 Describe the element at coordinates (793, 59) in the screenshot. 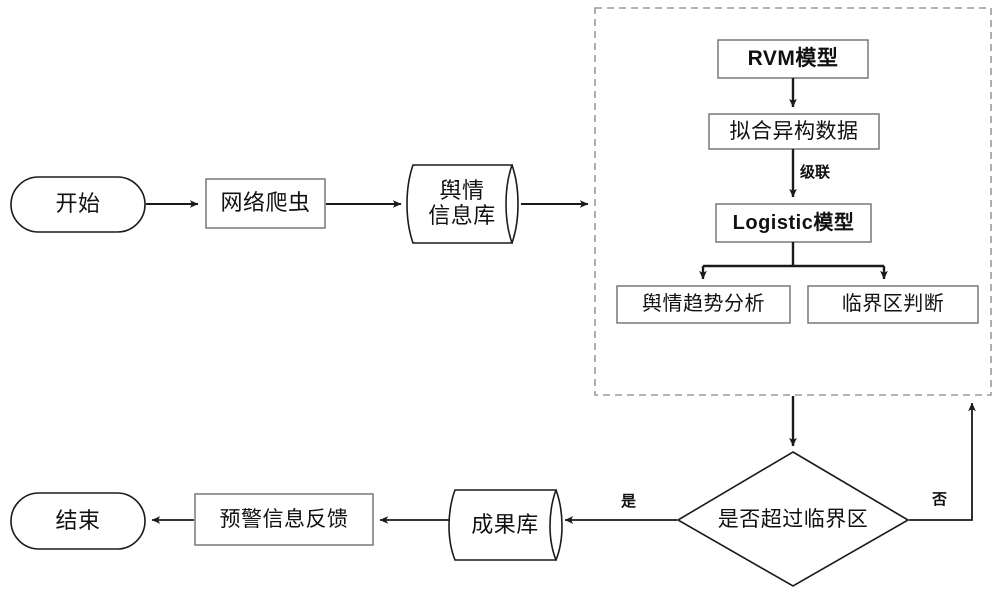

I see `rvm-model-node-shape` at that location.